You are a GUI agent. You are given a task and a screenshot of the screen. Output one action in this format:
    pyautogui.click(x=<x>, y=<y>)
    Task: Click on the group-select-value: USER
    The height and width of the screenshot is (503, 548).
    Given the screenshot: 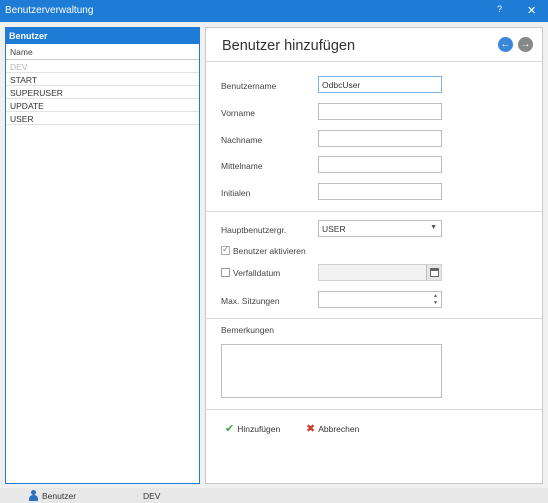 What is the action you would take?
    pyautogui.click(x=334, y=229)
    